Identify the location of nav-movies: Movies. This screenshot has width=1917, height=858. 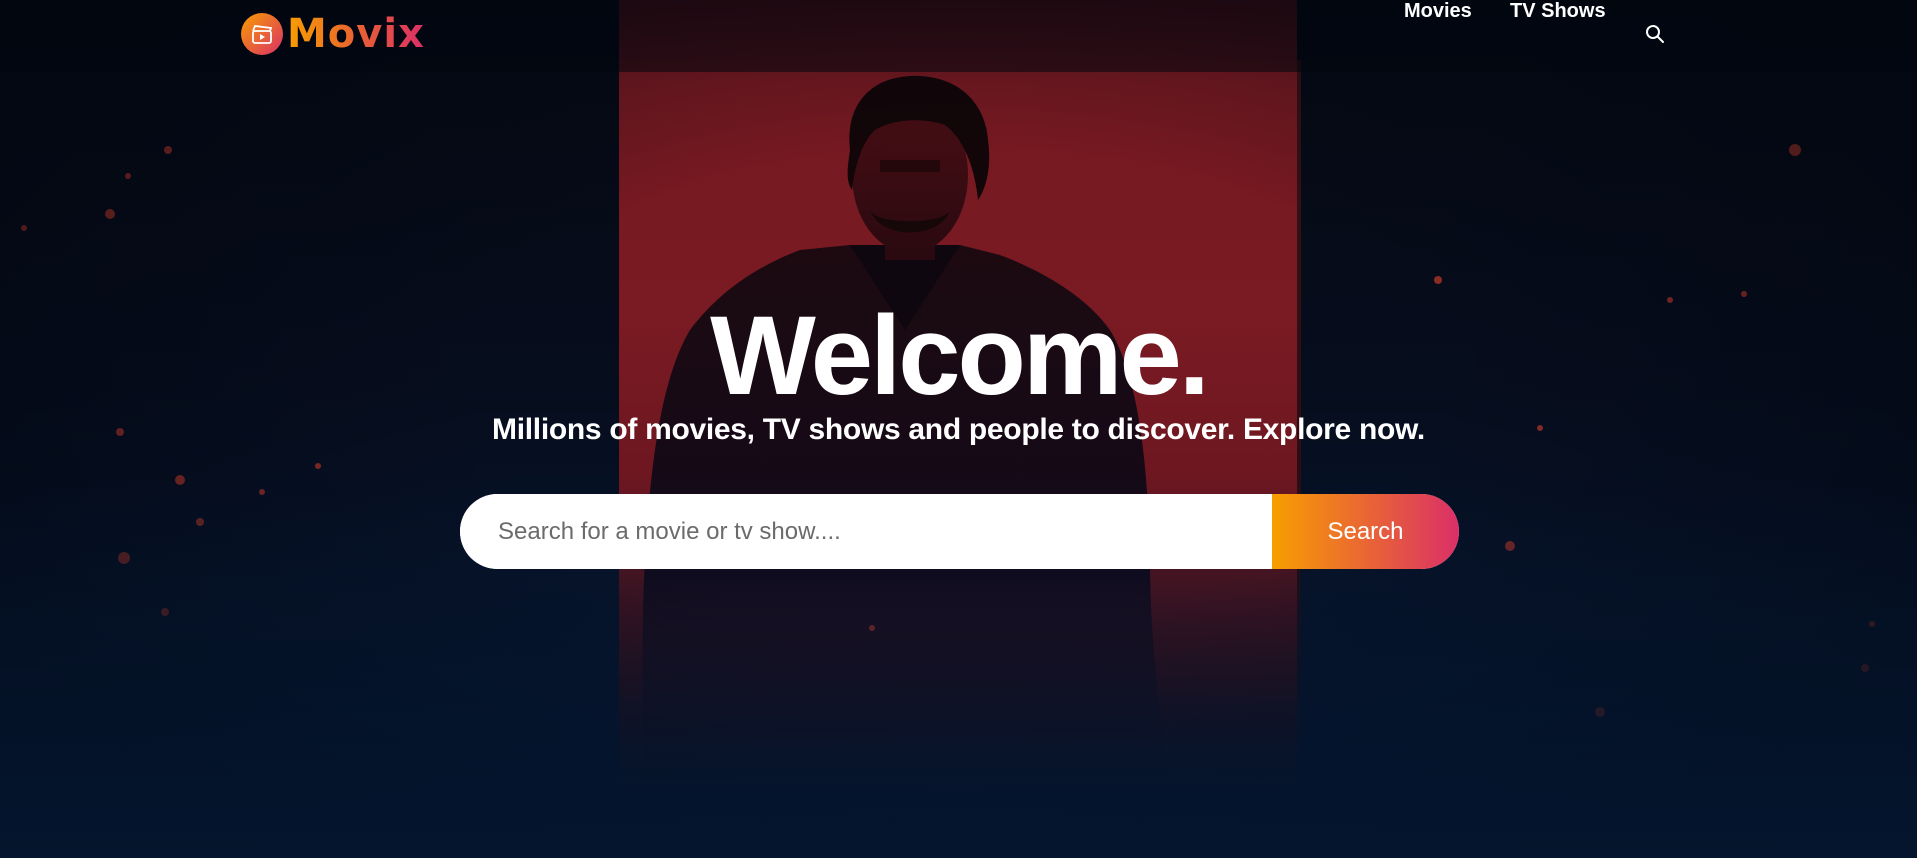
(1438, 11).